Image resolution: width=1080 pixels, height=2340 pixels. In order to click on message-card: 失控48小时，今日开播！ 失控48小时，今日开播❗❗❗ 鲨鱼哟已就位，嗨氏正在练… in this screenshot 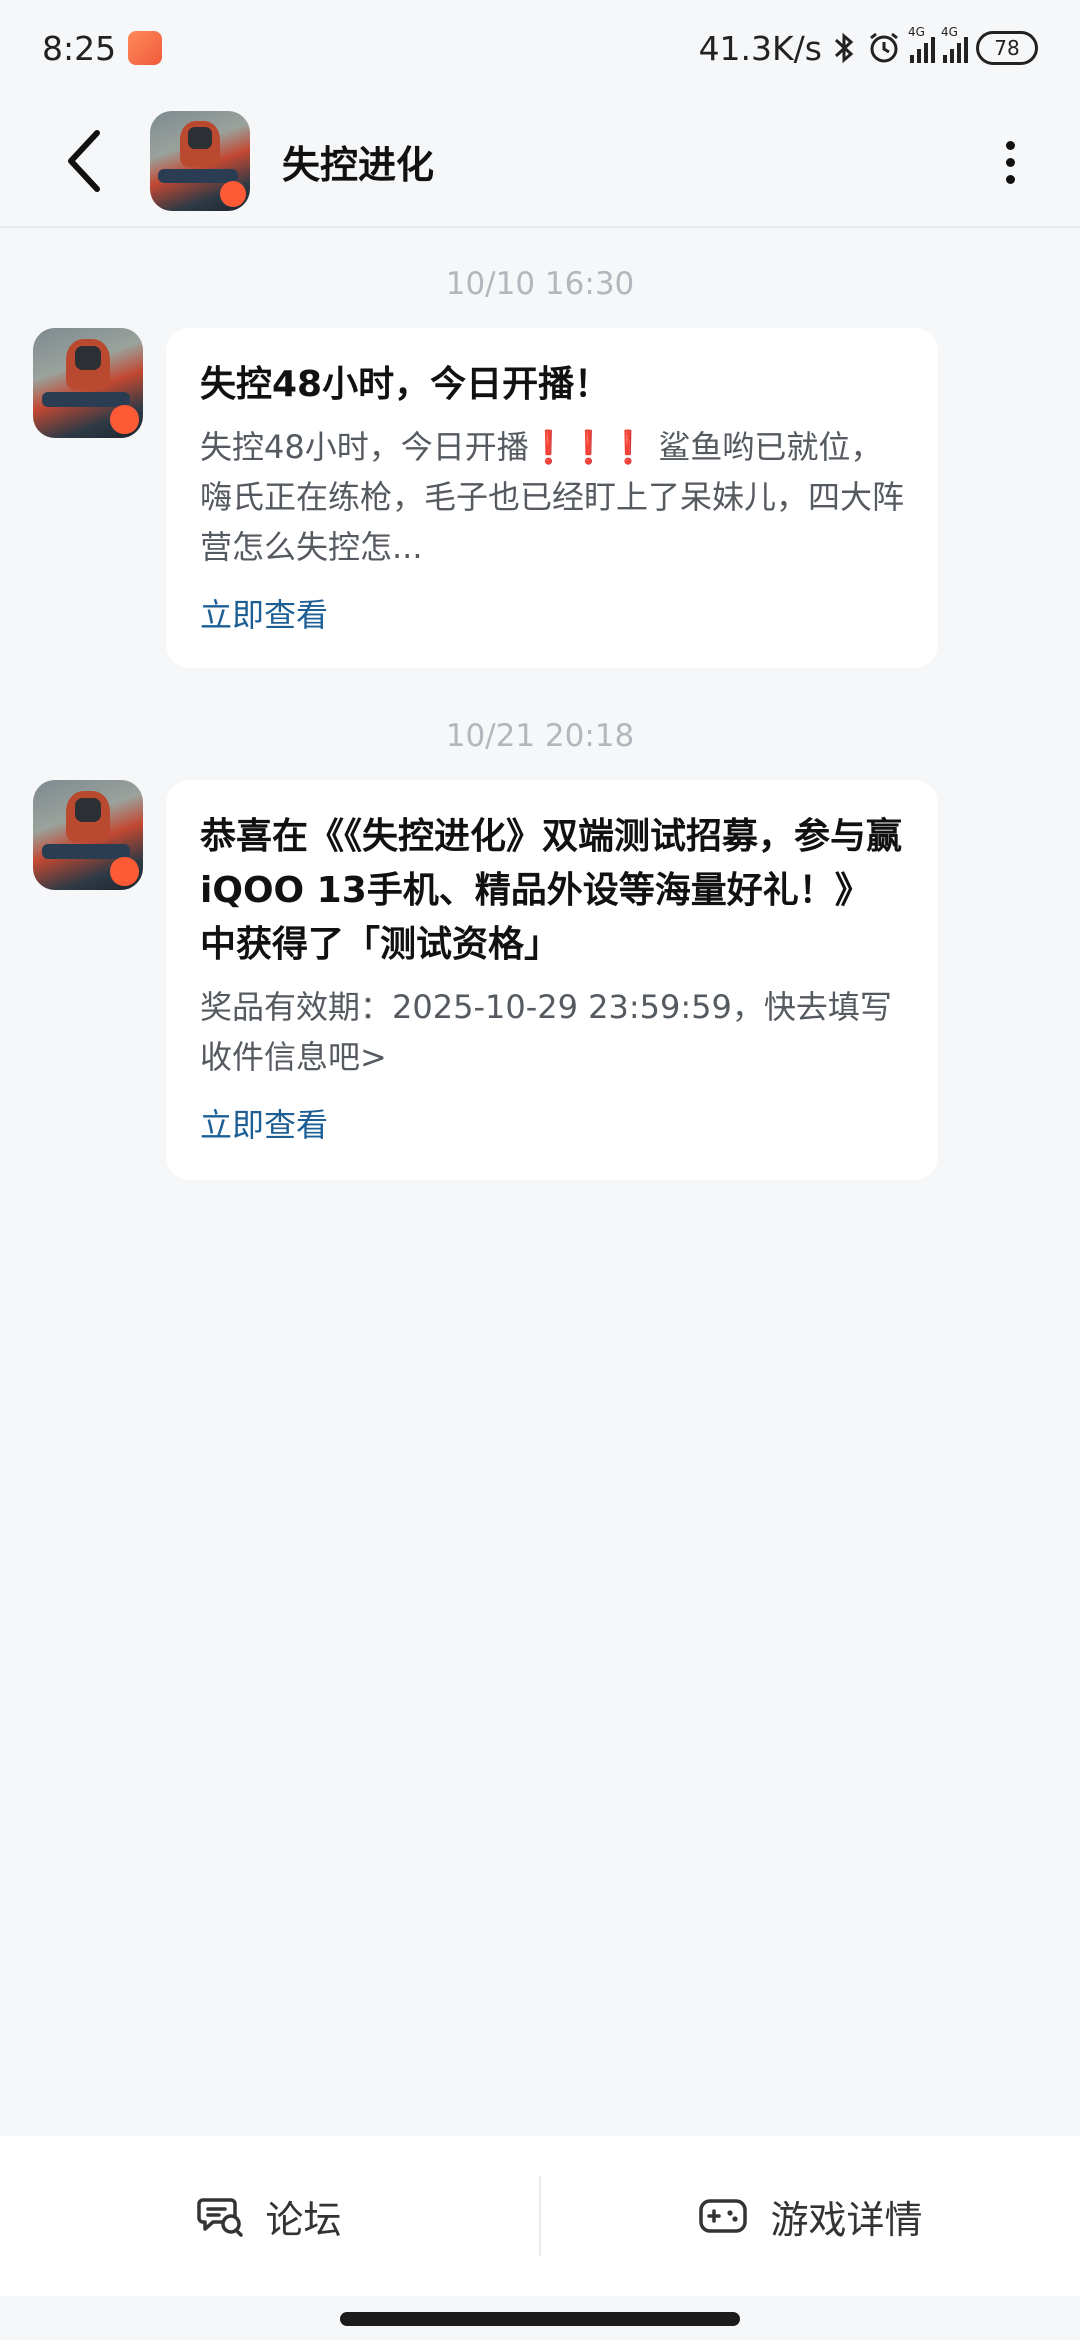, I will do `click(552, 498)`.